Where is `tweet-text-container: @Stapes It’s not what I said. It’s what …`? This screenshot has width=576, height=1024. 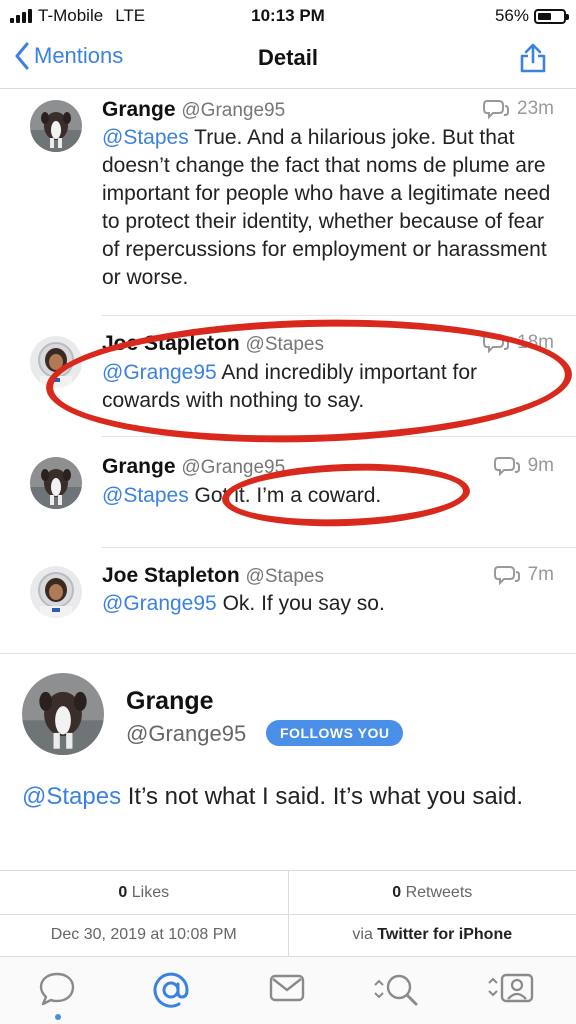
tweet-text-container: @Stapes It’s not what I said. It’s what … is located at coordinates (287, 797).